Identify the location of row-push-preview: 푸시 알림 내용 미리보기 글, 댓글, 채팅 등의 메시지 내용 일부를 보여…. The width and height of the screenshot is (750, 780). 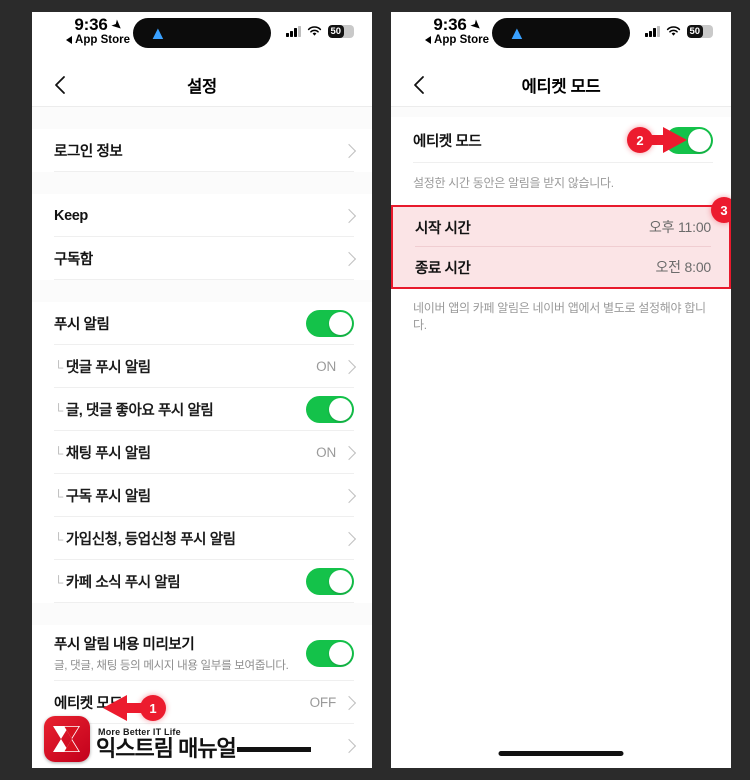
(202, 653).